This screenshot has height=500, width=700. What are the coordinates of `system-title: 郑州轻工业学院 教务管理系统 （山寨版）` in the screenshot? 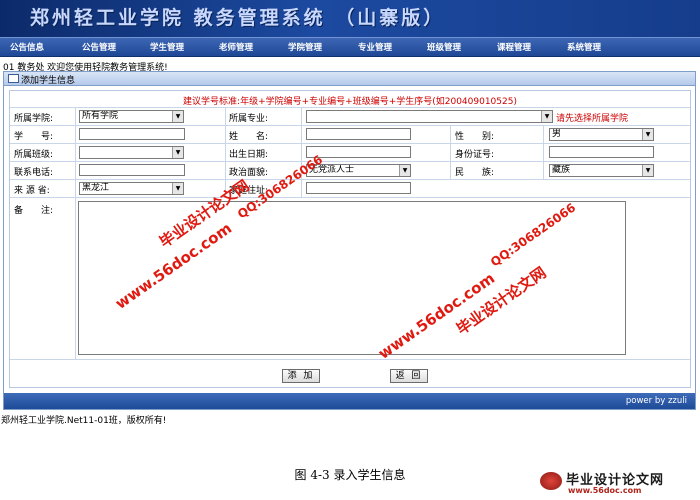 It's located at (238, 18).